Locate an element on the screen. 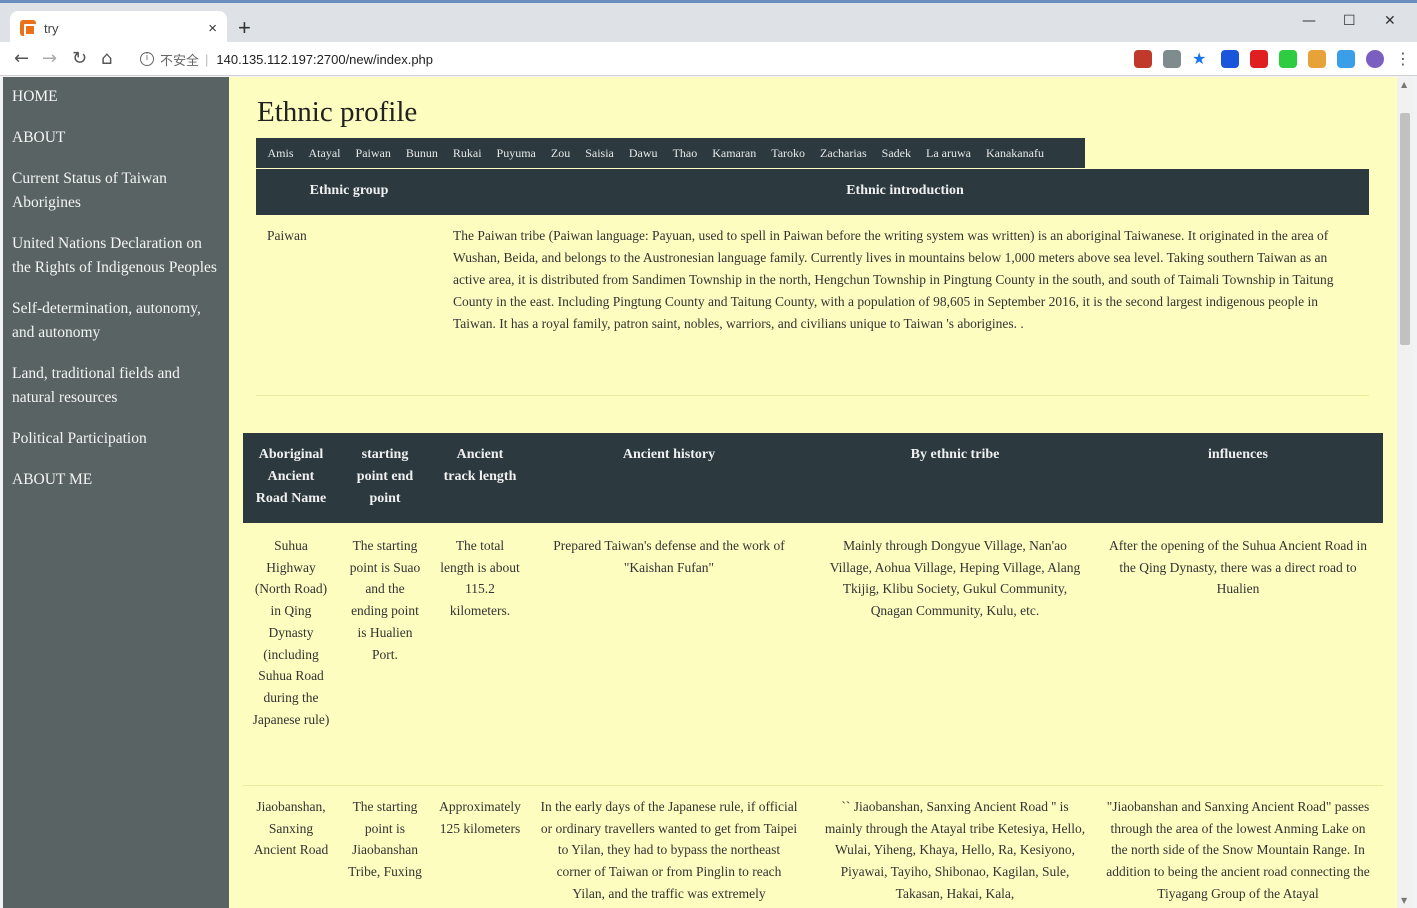 This screenshot has height=908, width=1417. table-divider is located at coordinates (812, 395).